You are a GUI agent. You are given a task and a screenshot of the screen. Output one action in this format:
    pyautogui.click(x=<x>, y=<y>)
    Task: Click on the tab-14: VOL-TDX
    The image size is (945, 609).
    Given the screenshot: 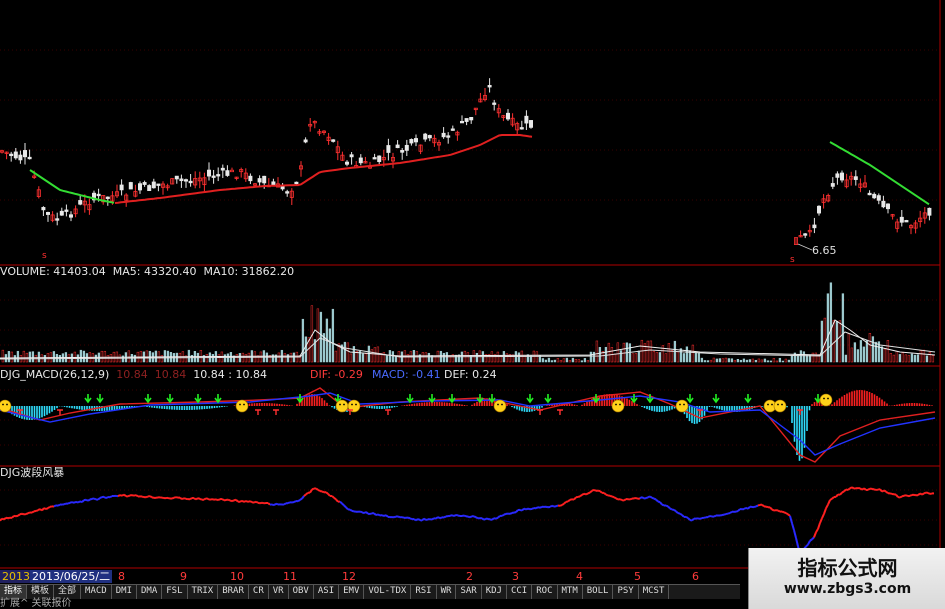 What is the action you would take?
    pyautogui.click(x=388, y=592)
    